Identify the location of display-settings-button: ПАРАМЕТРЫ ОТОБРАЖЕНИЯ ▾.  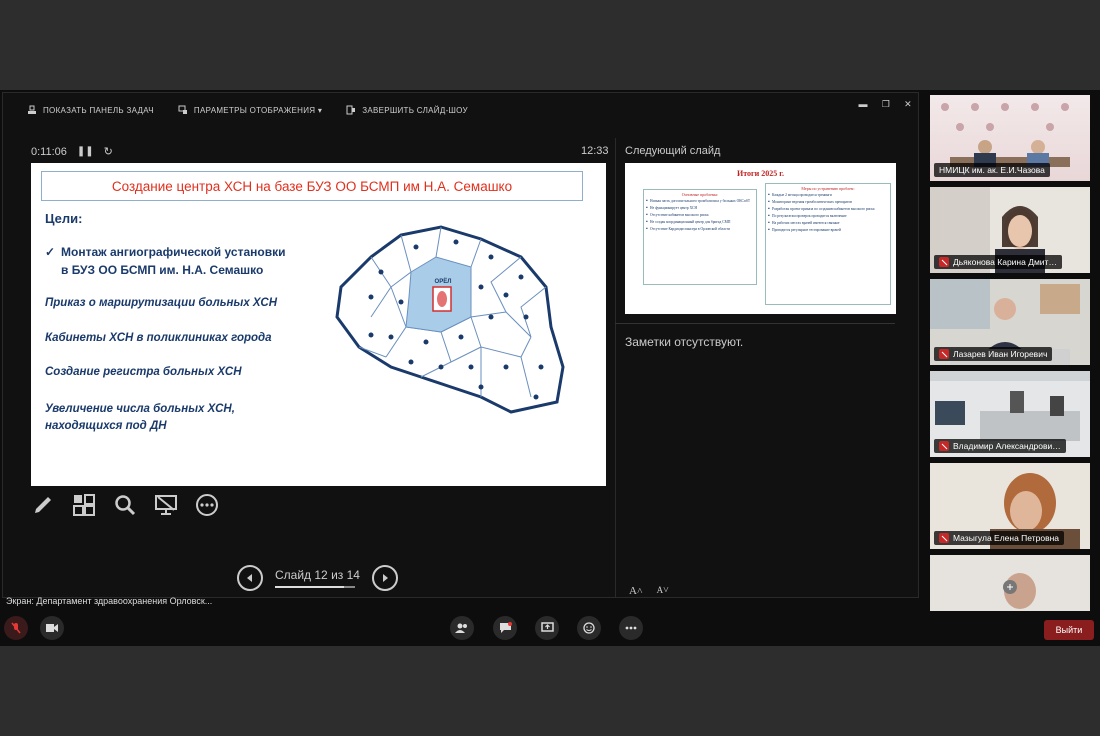
(250, 110).